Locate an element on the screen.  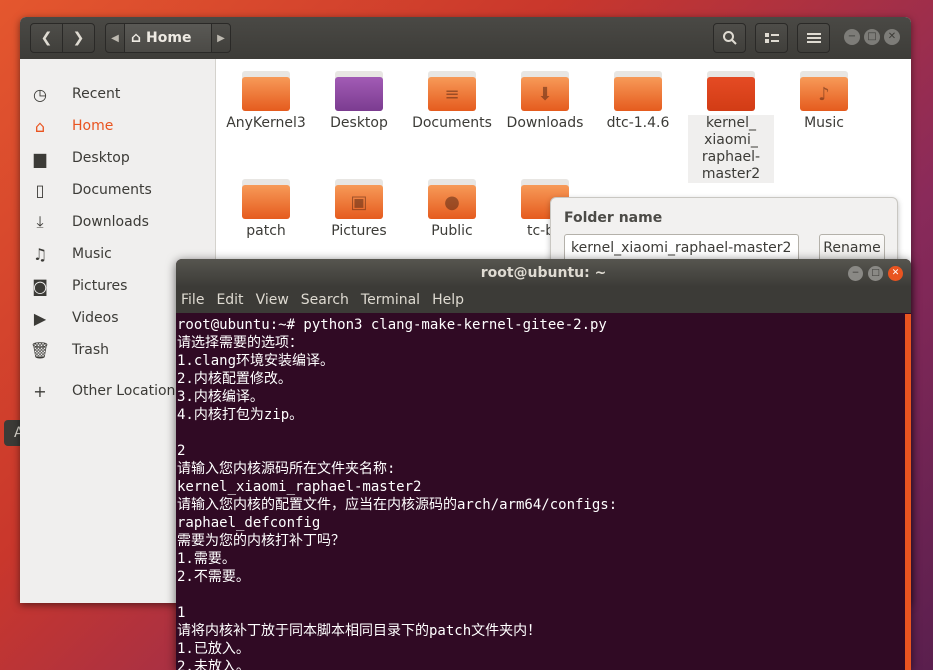
clock-icon: ◷ is located at coordinates (40, 94).